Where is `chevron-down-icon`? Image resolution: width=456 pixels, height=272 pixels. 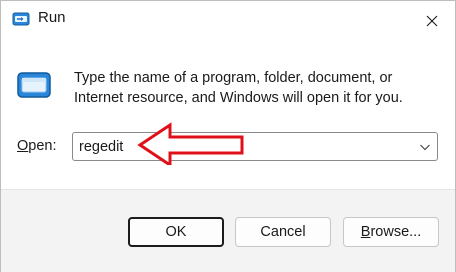
chevron-down-icon is located at coordinates (425, 147).